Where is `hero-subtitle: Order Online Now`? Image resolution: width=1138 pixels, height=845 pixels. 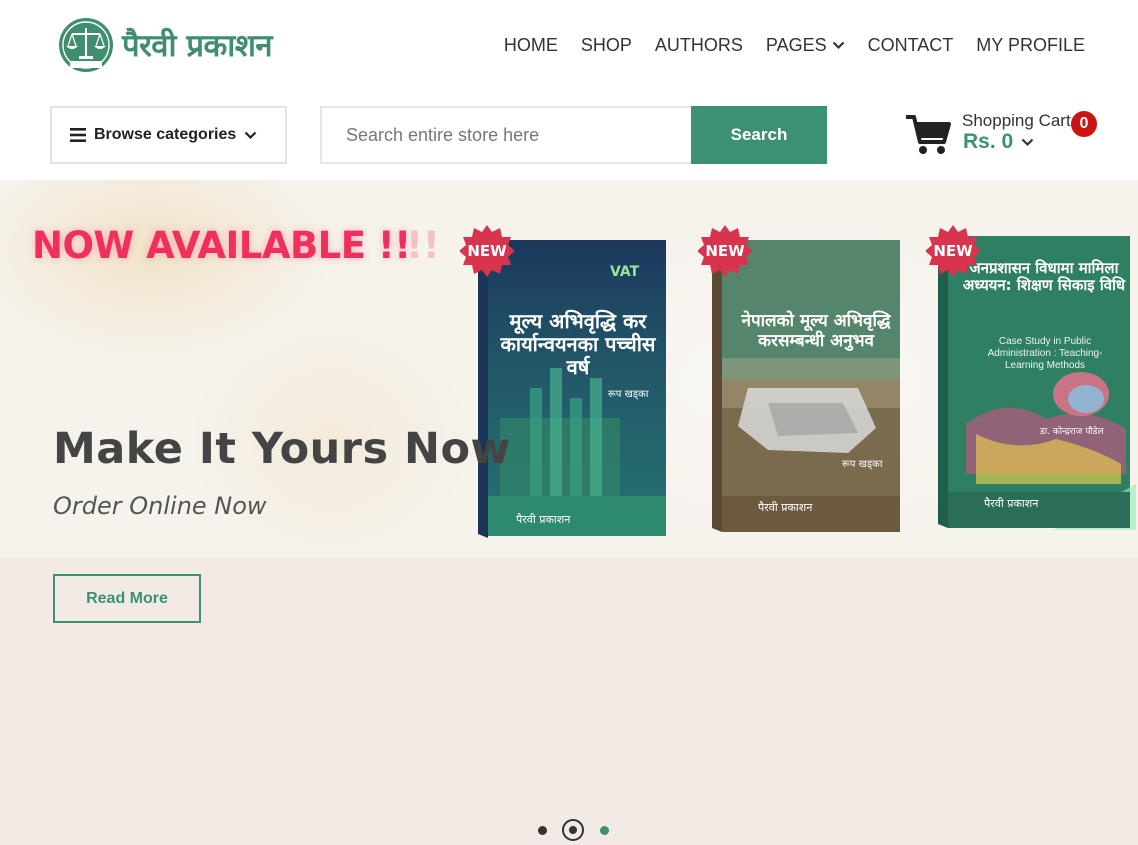
hero-subtitle: Order Online Now is located at coordinates (160, 506).